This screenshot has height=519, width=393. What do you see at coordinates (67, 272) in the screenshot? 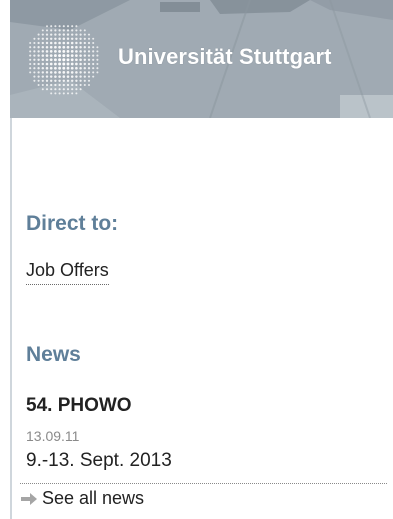
I see `job-offers-link: Job Offers` at bounding box center [67, 272].